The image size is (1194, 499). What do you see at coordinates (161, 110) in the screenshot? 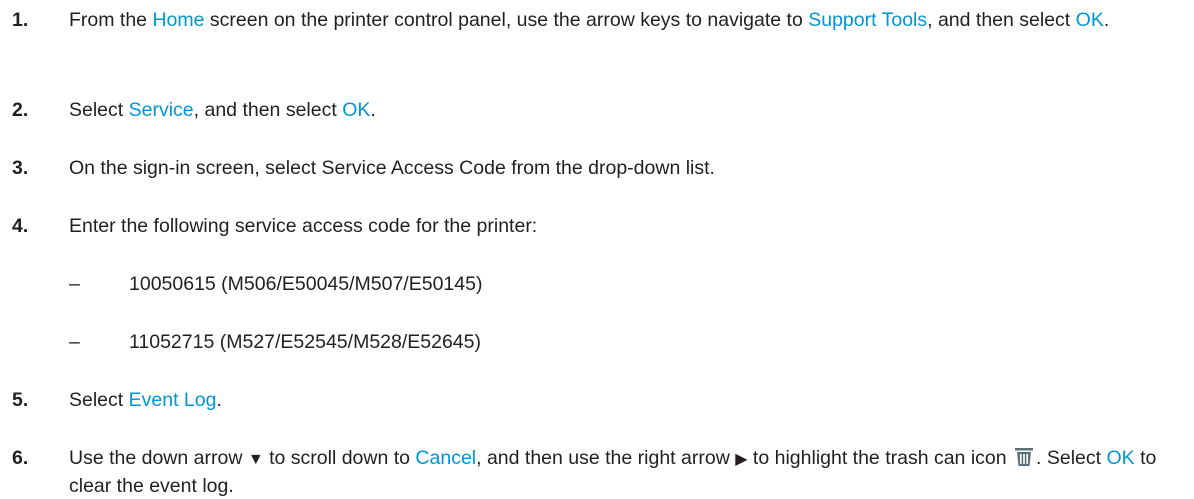
I see `service-link: Service` at bounding box center [161, 110].